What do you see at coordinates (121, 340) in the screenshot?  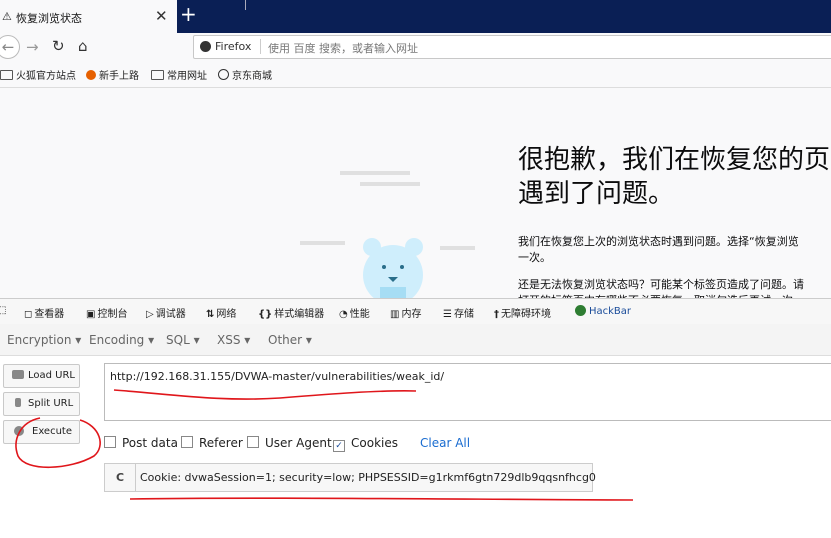 I see `menu-encoding: Encoding ▾` at bounding box center [121, 340].